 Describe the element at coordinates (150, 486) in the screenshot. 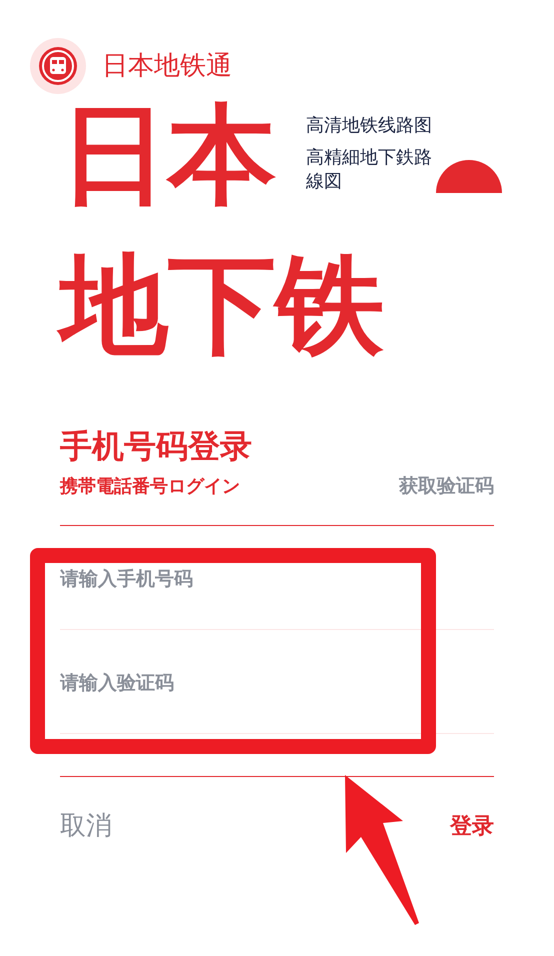

I see `login-subtitle: 携帯電話番号ログイン` at that location.